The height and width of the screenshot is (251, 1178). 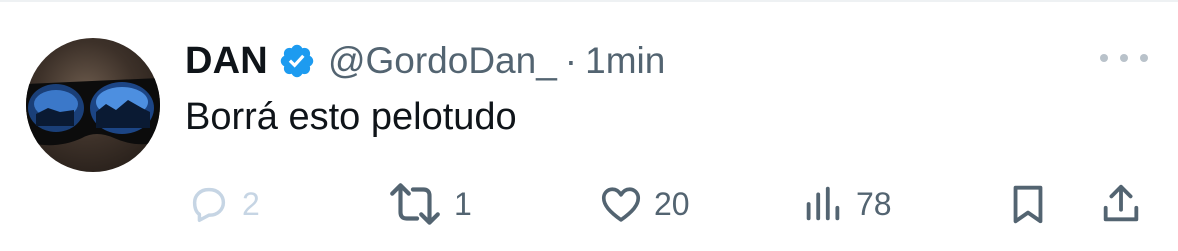 What do you see at coordinates (226, 61) in the screenshot?
I see `display-name: DAN` at bounding box center [226, 61].